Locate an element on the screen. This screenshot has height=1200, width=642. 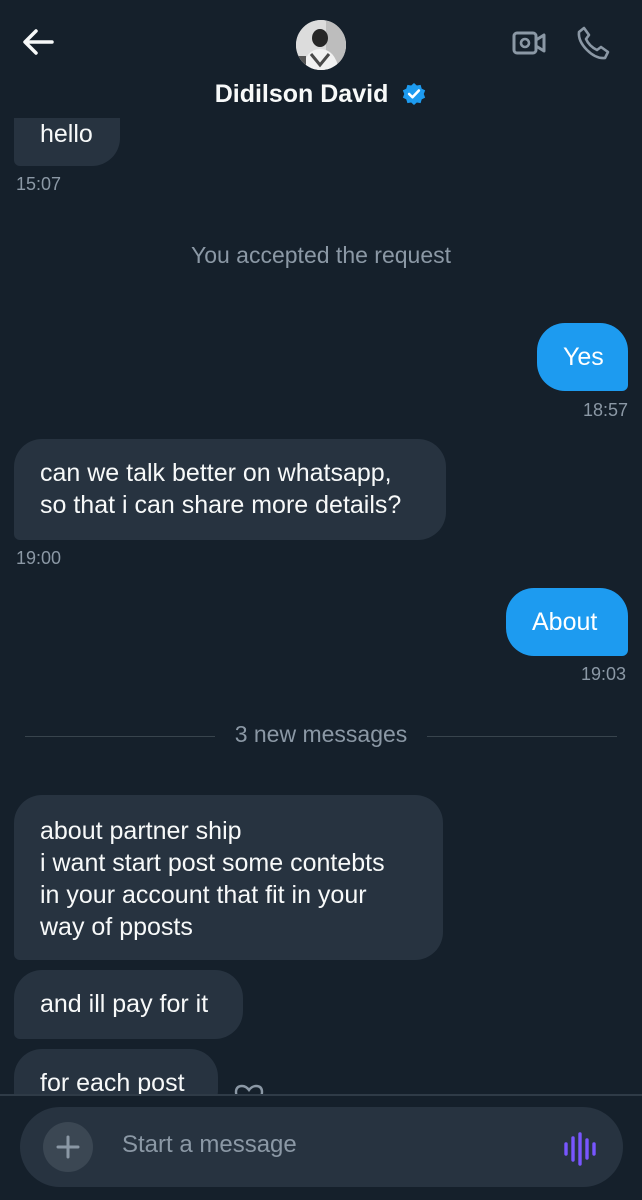
message-text-line: so that i can share more details? is located at coordinates (221, 505).